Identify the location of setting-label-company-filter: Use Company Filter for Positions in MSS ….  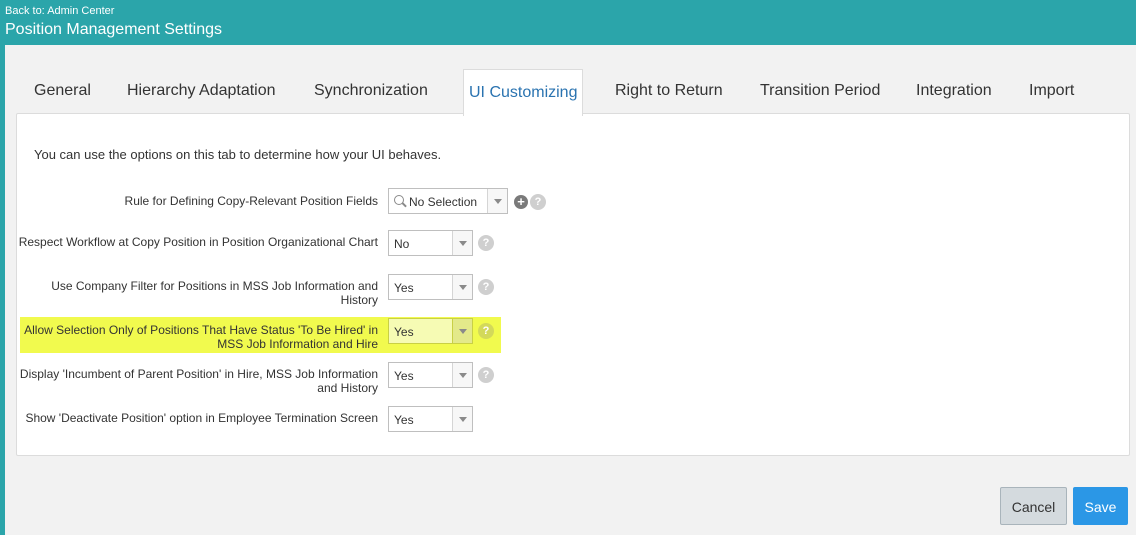
(214, 293).